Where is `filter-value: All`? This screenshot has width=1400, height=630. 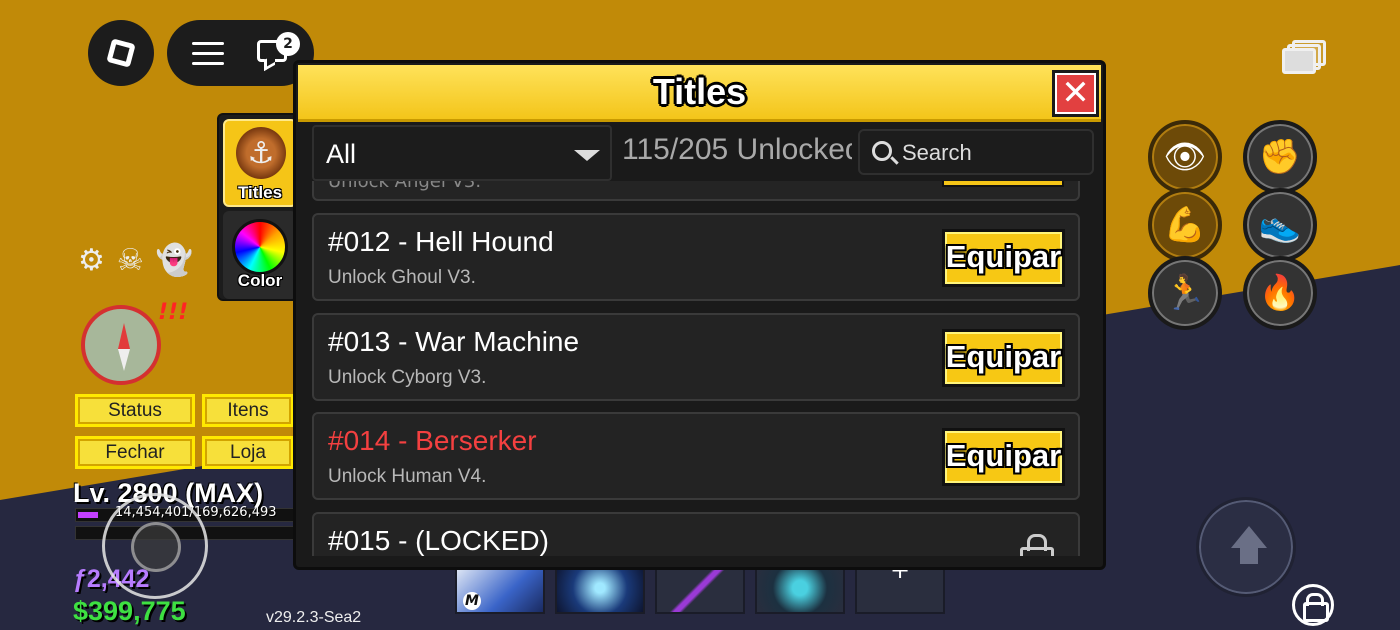
filter-value: All is located at coordinates (341, 154).